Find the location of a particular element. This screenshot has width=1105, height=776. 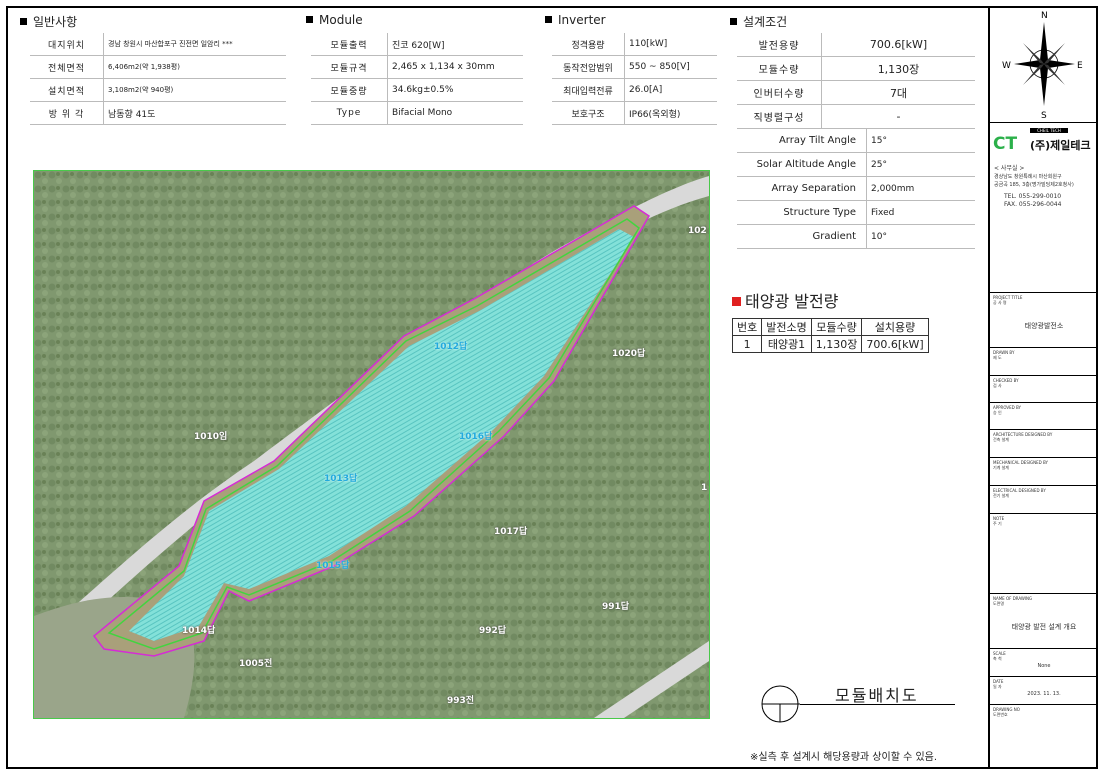

label: 인버터수량 is located at coordinates (779, 92).